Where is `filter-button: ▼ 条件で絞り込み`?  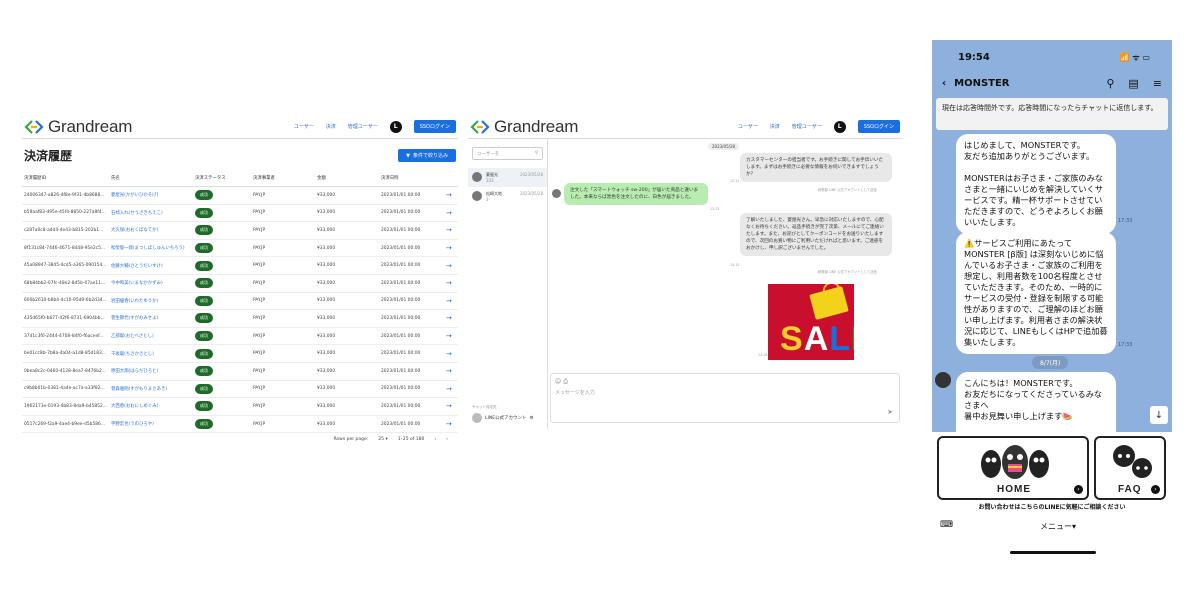 filter-button: ▼ 条件で絞り込み is located at coordinates (427, 155).